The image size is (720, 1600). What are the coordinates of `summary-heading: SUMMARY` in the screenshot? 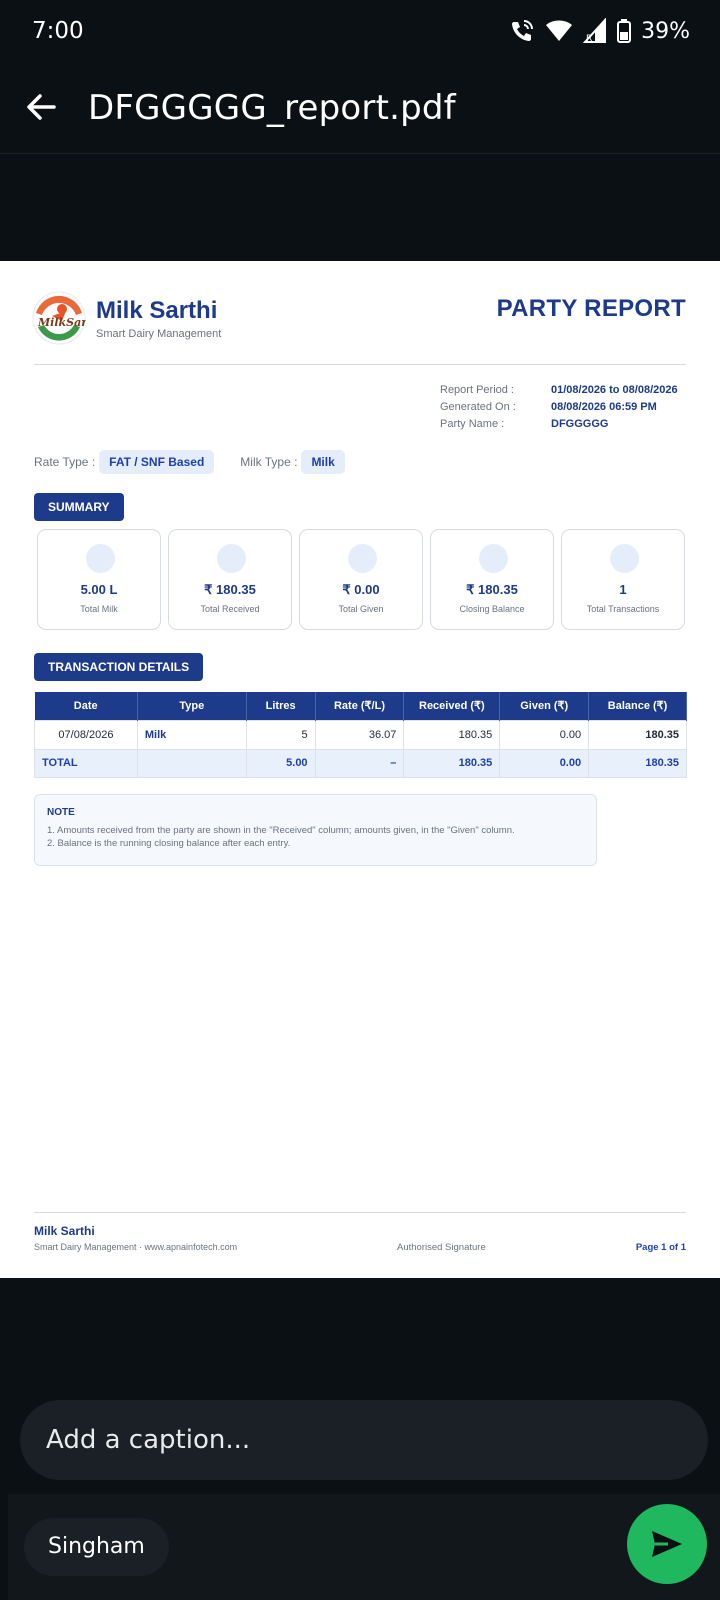 It's located at (79, 507).